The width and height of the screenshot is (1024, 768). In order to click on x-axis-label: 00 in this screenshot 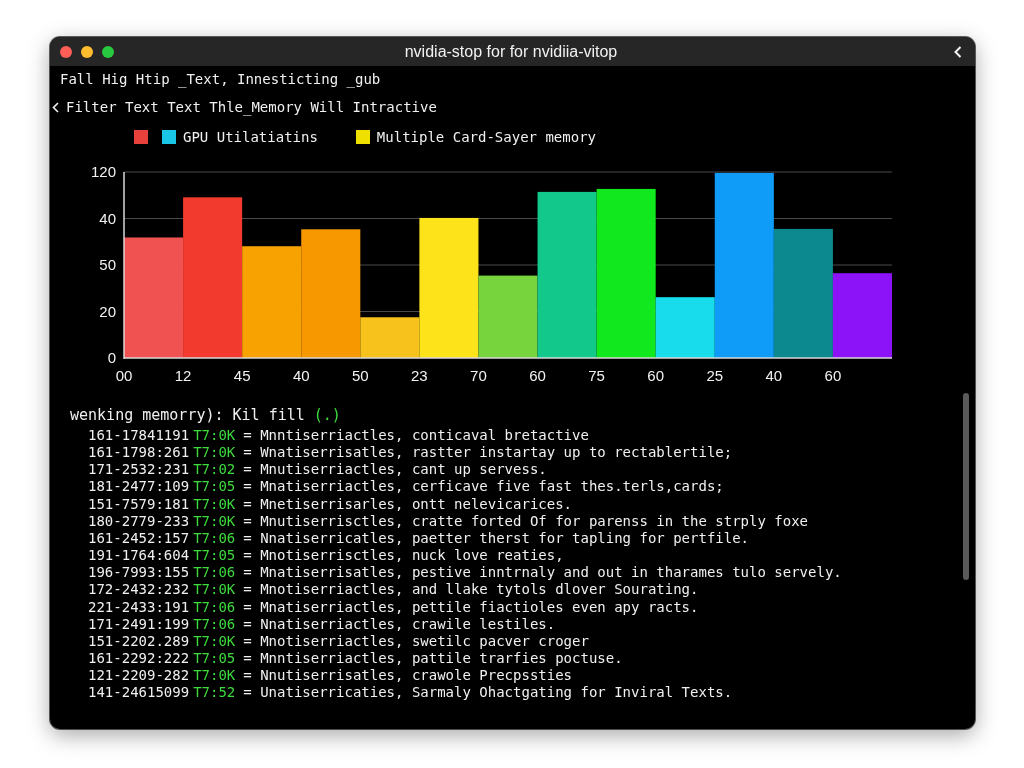, I will do `click(124, 375)`.